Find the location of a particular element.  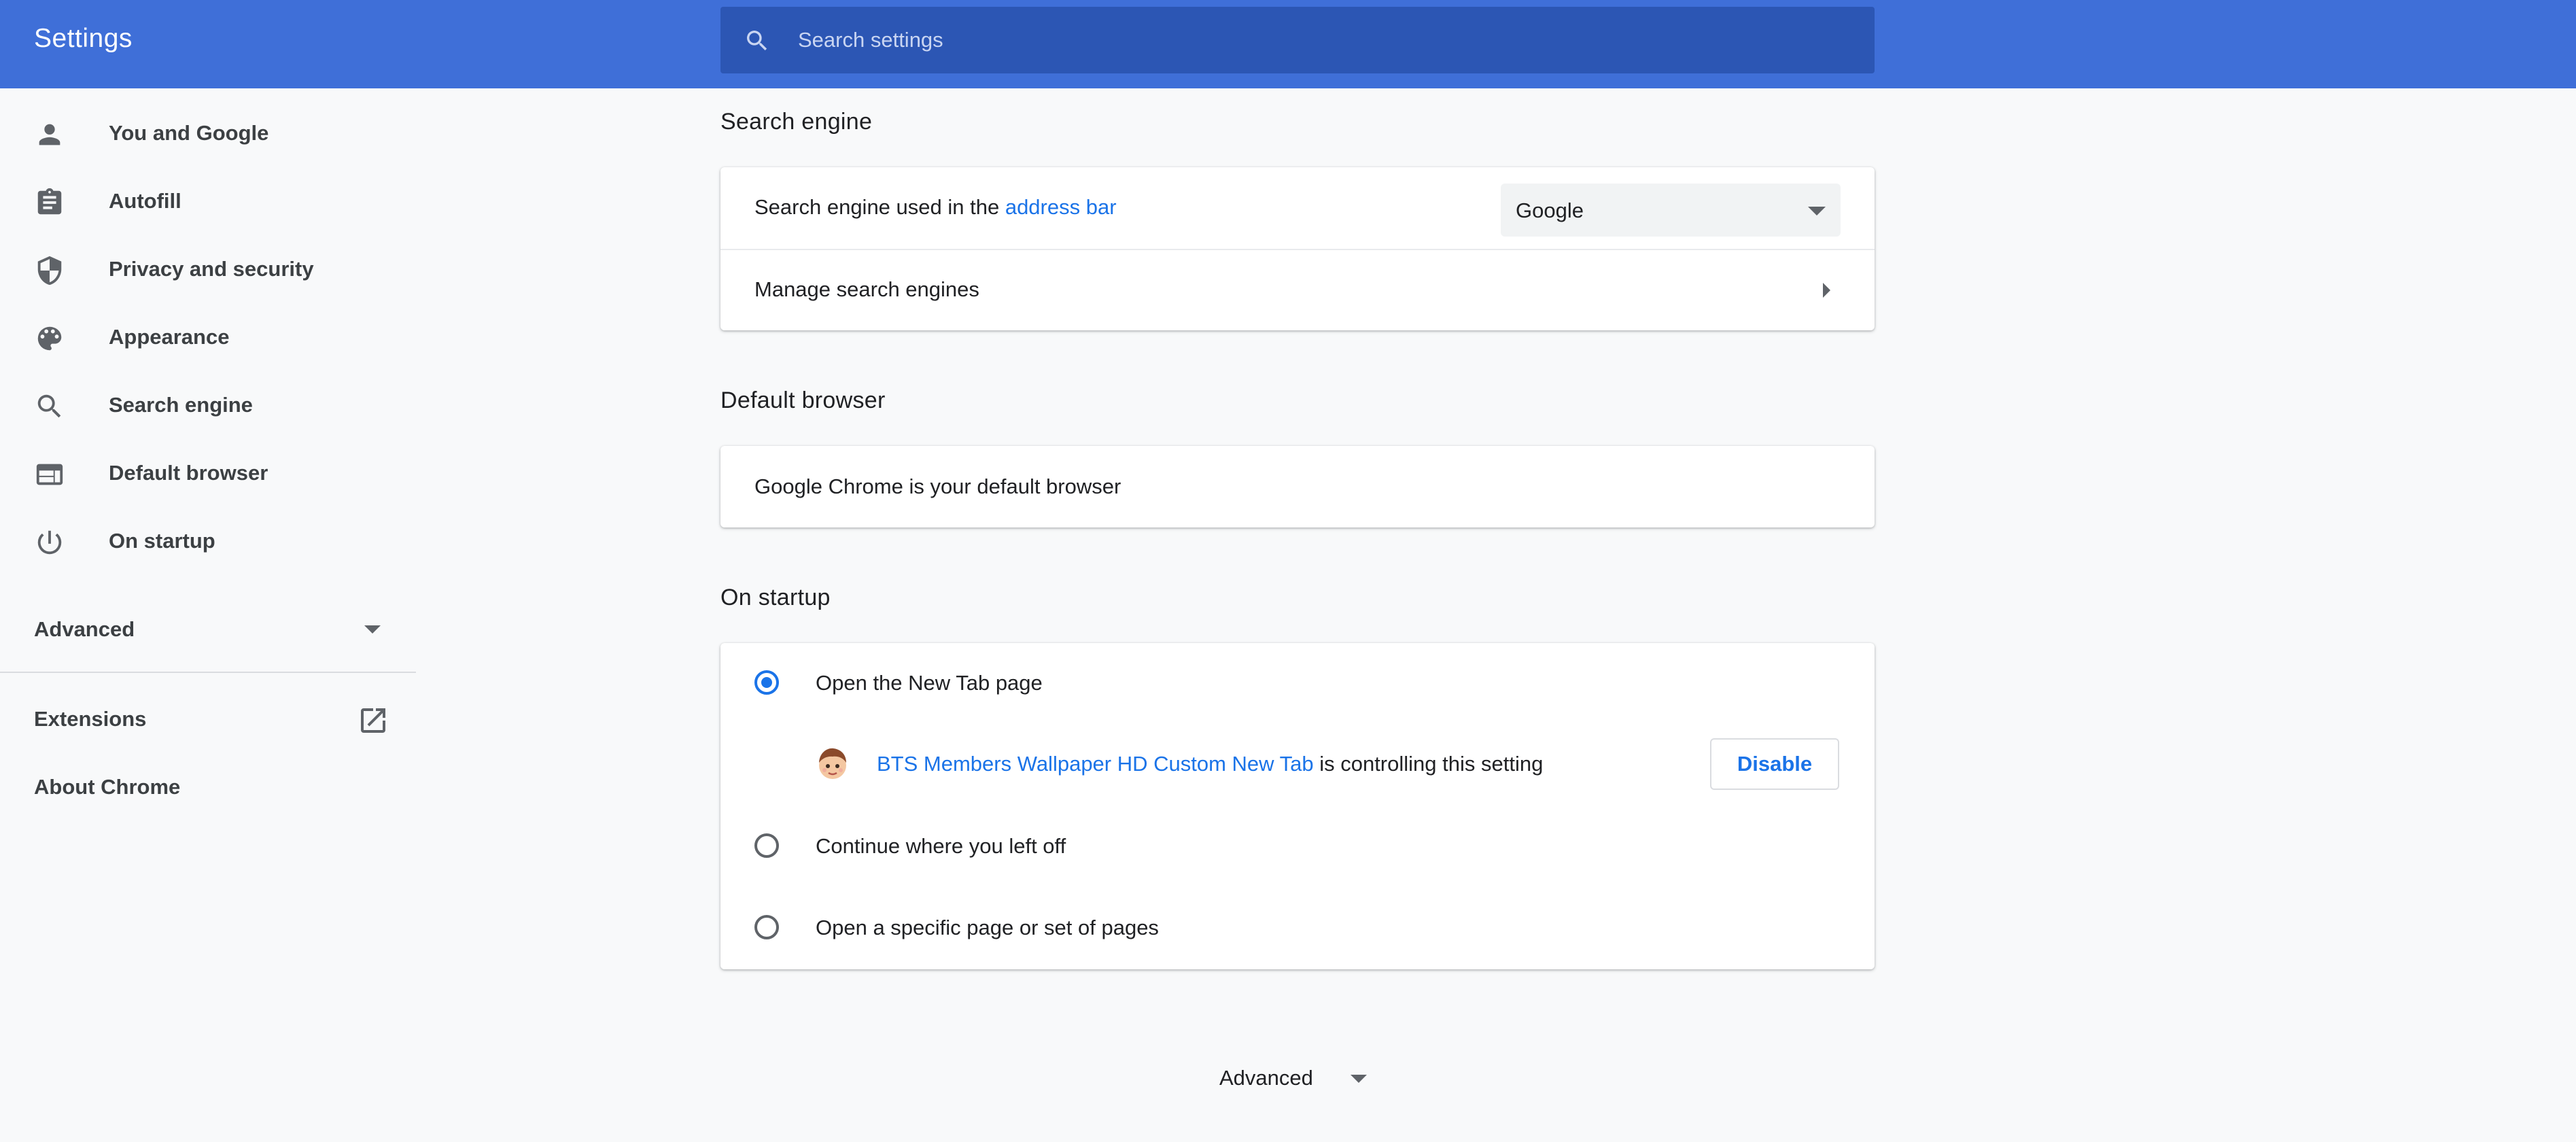

radio-continue-where-left-off is located at coordinates (766, 846).